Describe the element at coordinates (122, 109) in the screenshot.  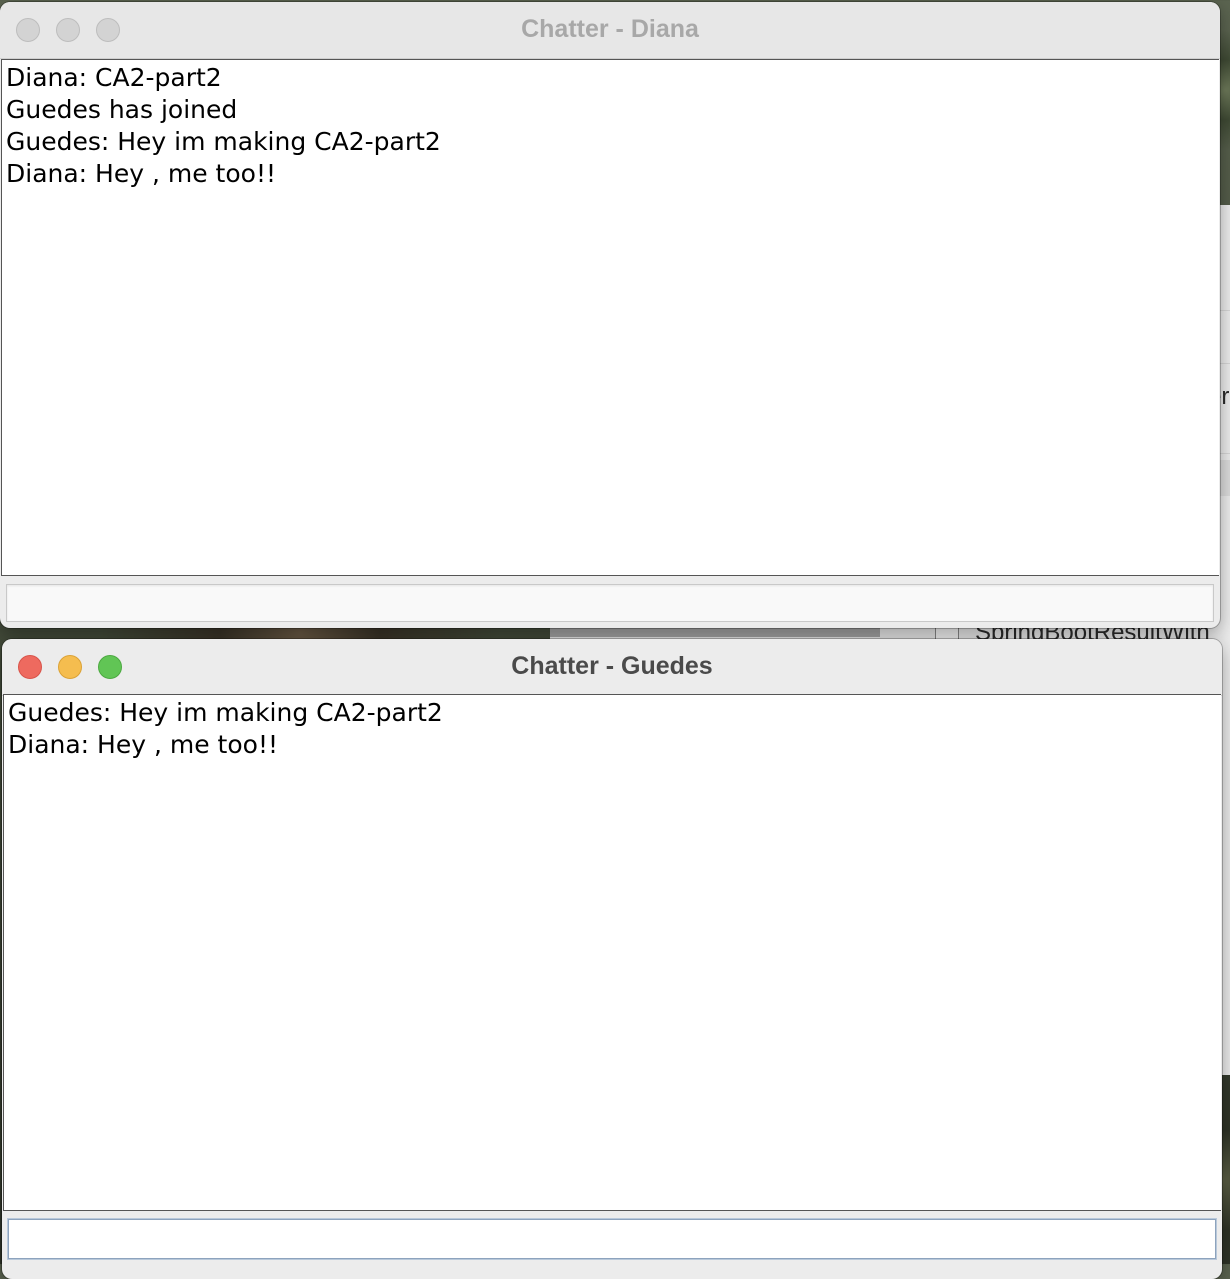
I see `chat-message: Guedes has joined` at that location.